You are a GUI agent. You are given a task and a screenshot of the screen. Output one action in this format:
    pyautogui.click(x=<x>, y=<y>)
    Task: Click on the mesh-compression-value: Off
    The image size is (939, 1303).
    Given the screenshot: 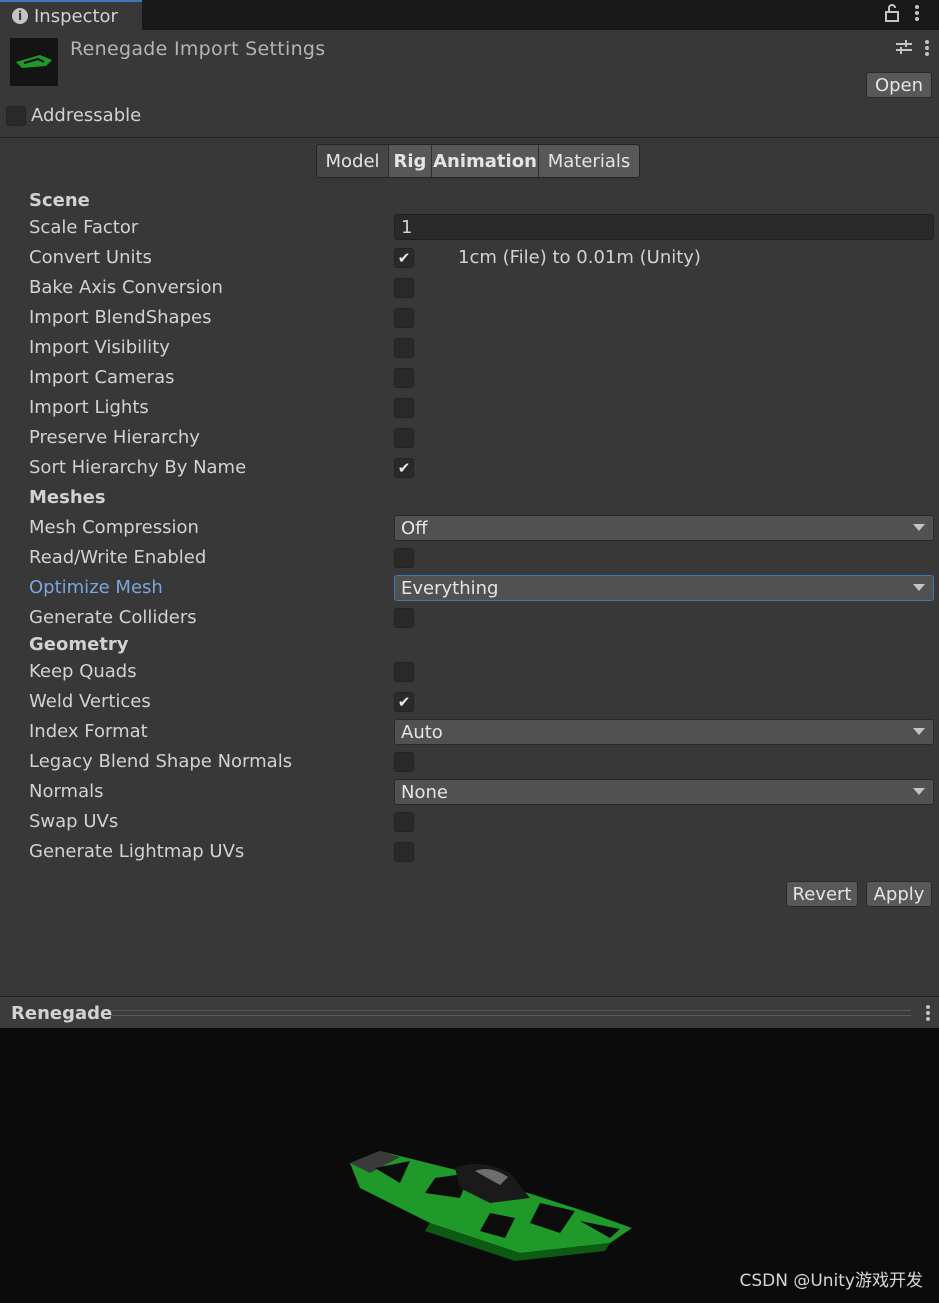 What is the action you would take?
    pyautogui.click(x=414, y=528)
    